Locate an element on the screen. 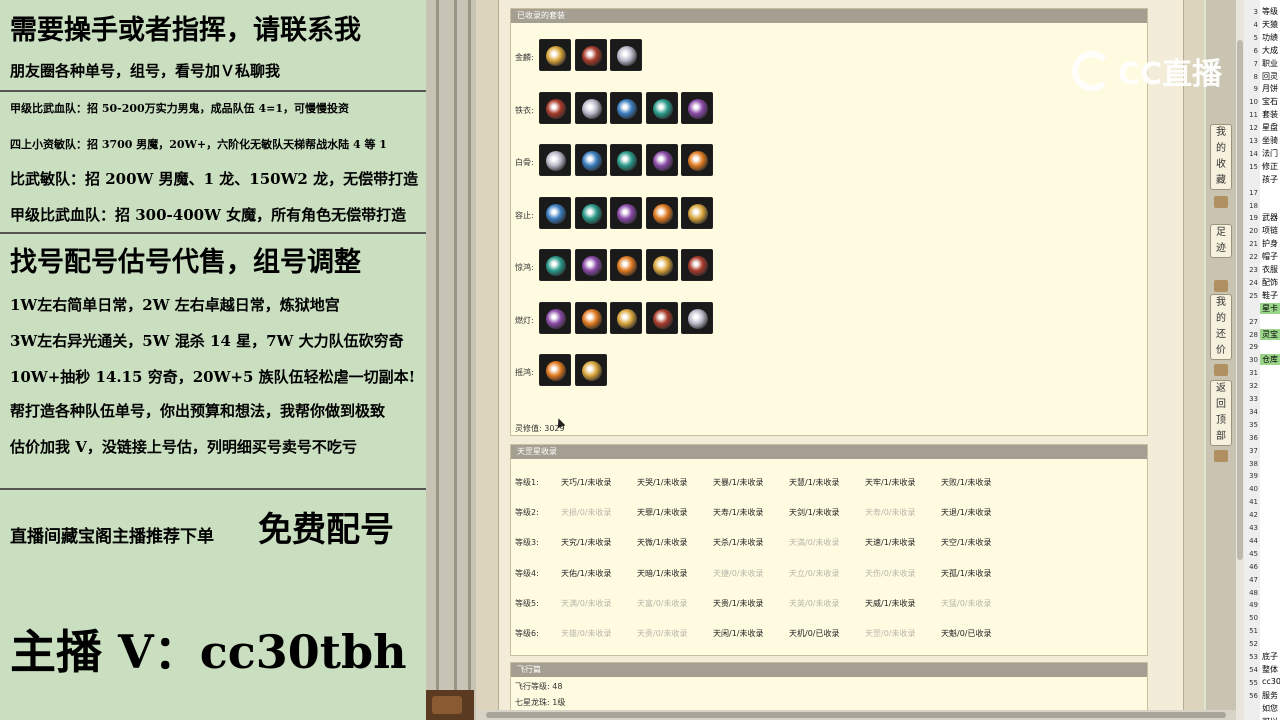 The image size is (1280, 720). row-number: 51 is located at coordinates (1253, 631).